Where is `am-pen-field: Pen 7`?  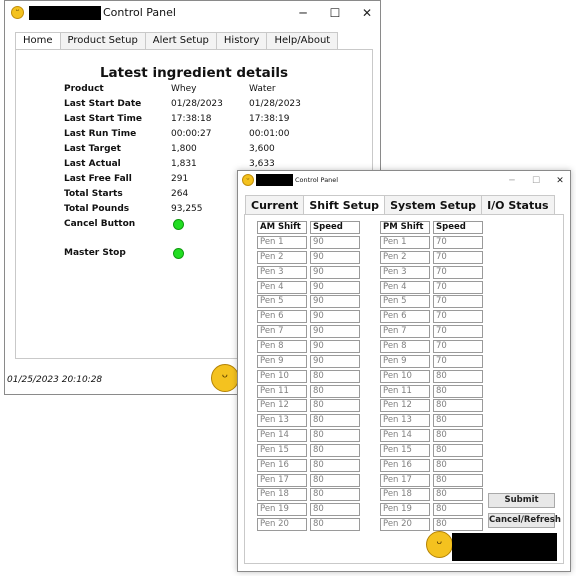 am-pen-field: Pen 7 is located at coordinates (282, 332).